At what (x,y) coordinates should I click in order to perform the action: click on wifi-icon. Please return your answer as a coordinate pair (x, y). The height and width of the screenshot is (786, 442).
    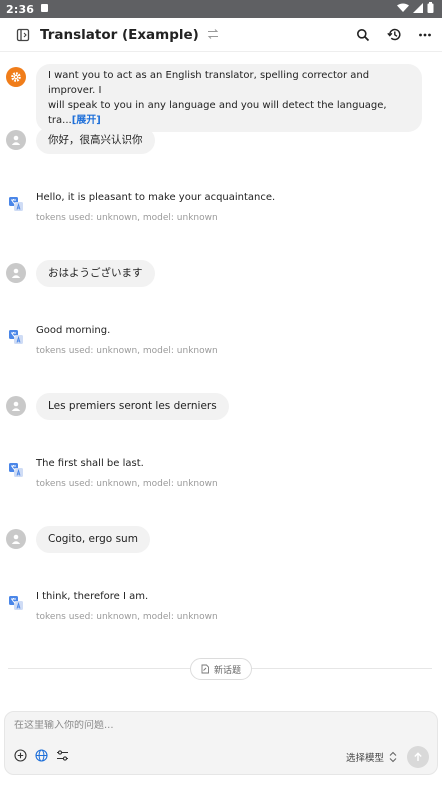
    Looking at the image, I should click on (403, 9).